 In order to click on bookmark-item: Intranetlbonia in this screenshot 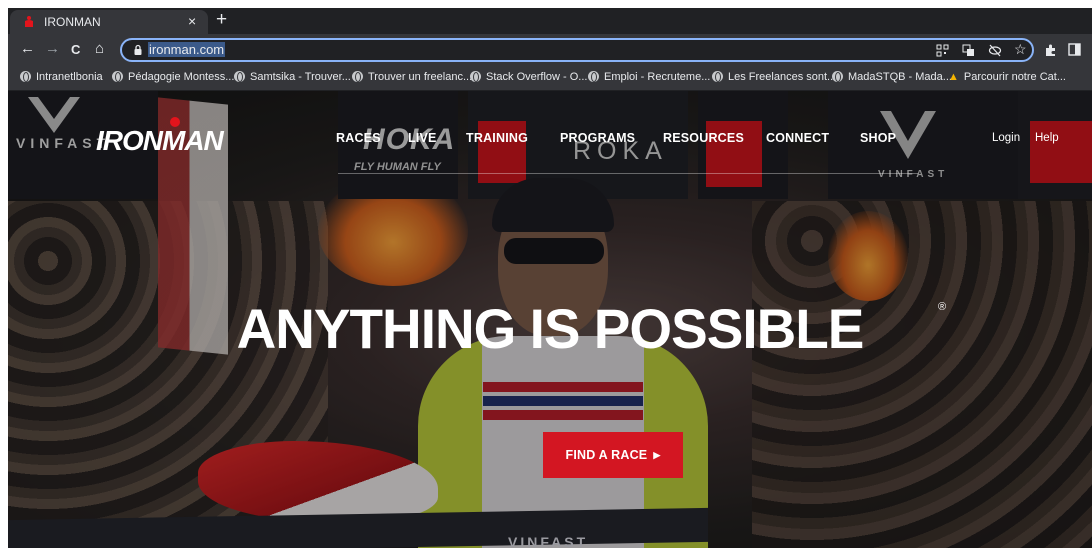, I will do `click(61, 77)`.